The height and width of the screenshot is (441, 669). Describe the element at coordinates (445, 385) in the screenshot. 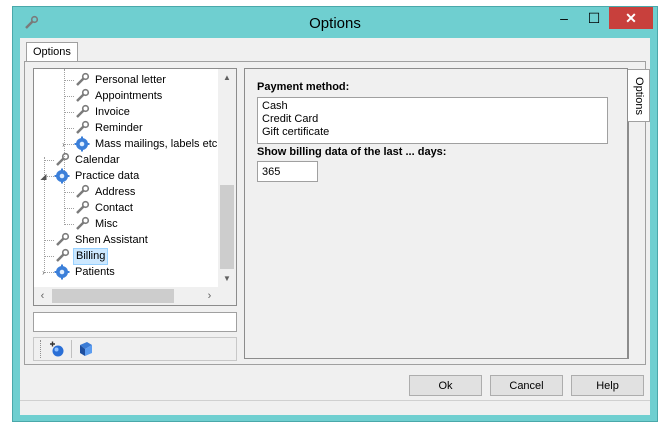

I see `ok-button: Ok` at that location.